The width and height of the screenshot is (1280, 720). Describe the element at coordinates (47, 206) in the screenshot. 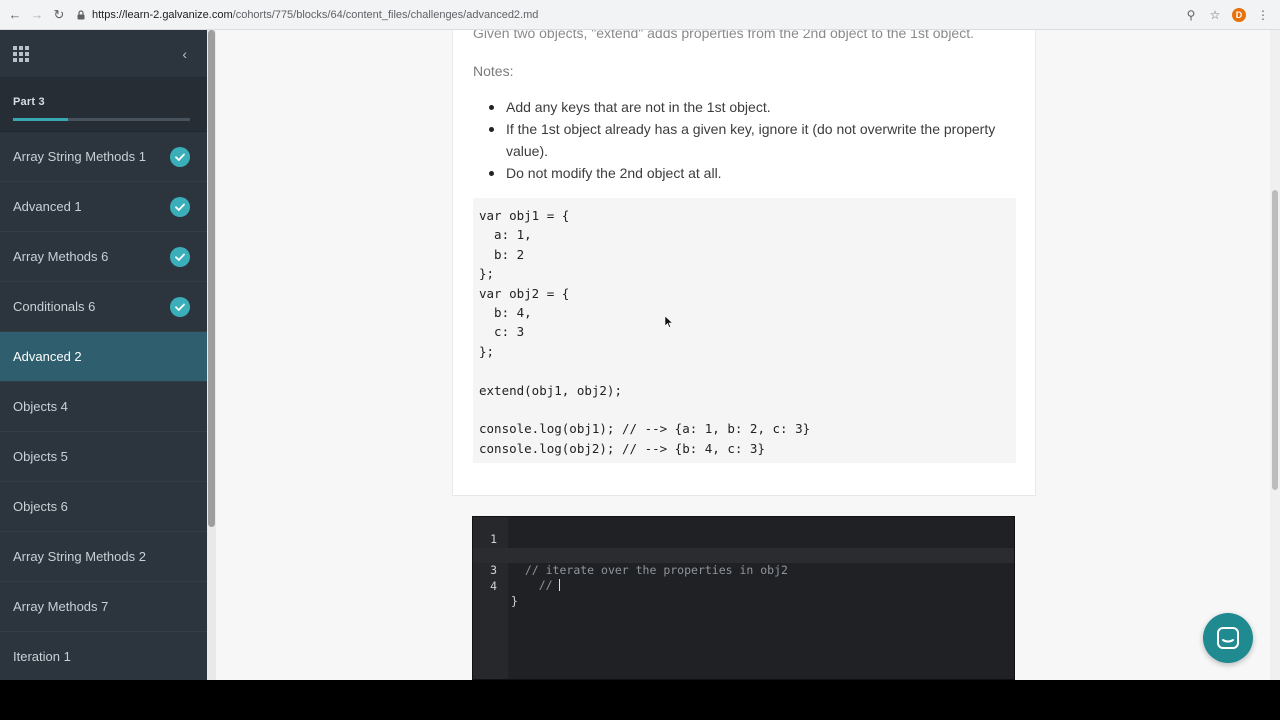

I see `sidebar-item-label: Advanced 1` at that location.